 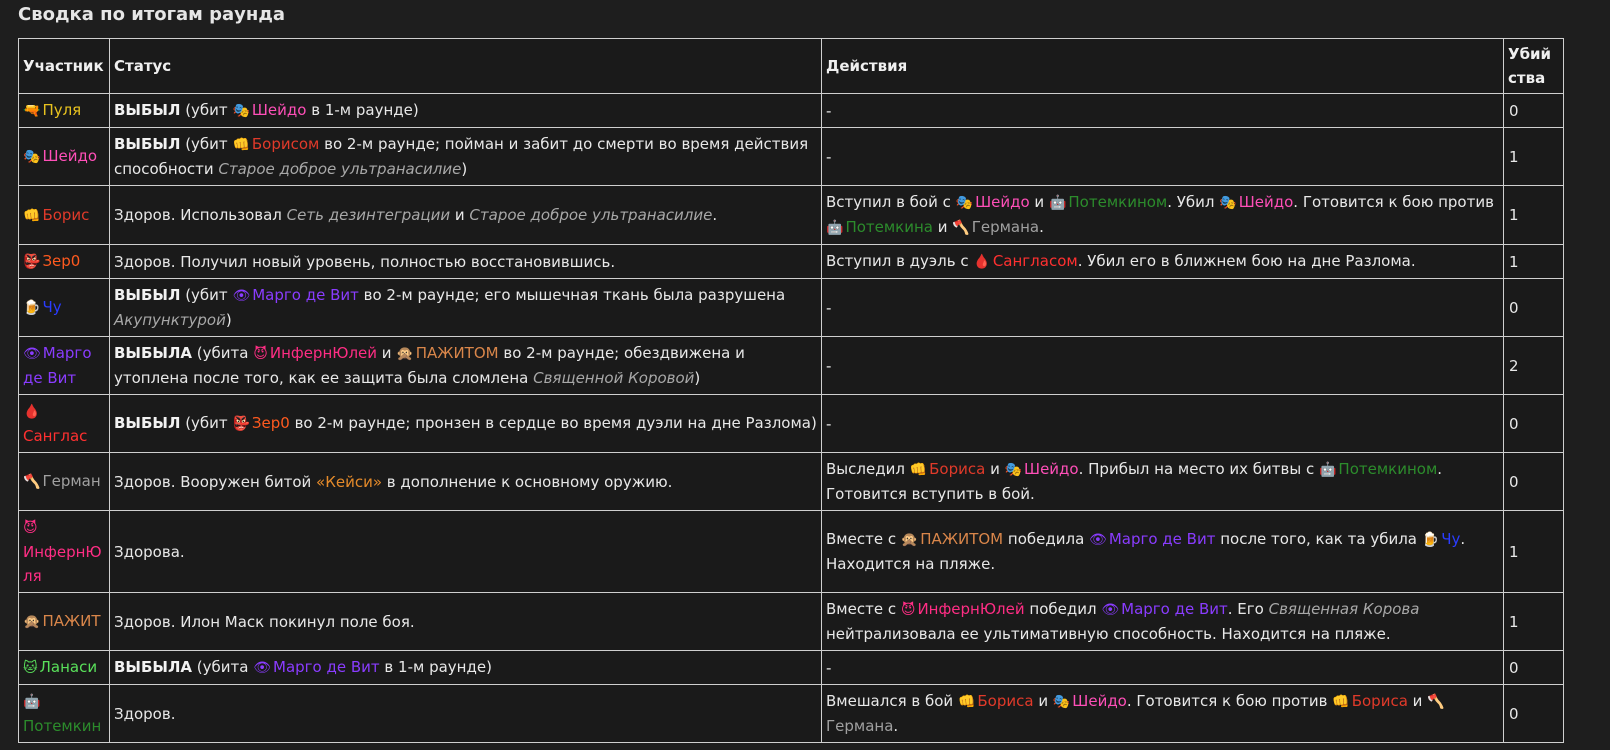 I want to click on participant-cell: 👺 Зер0, so click(x=64, y=261).